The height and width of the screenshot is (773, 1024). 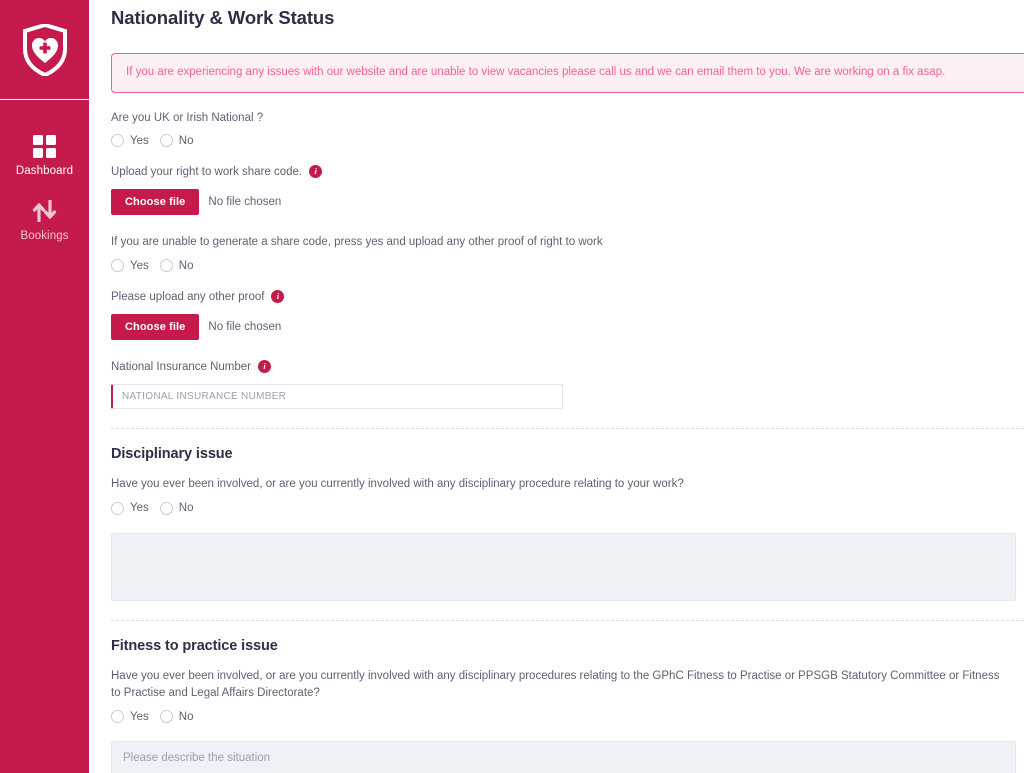 What do you see at coordinates (176, 508) in the screenshot?
I see `radio-disciplinary-no: No` at bounding box center [176, 508].